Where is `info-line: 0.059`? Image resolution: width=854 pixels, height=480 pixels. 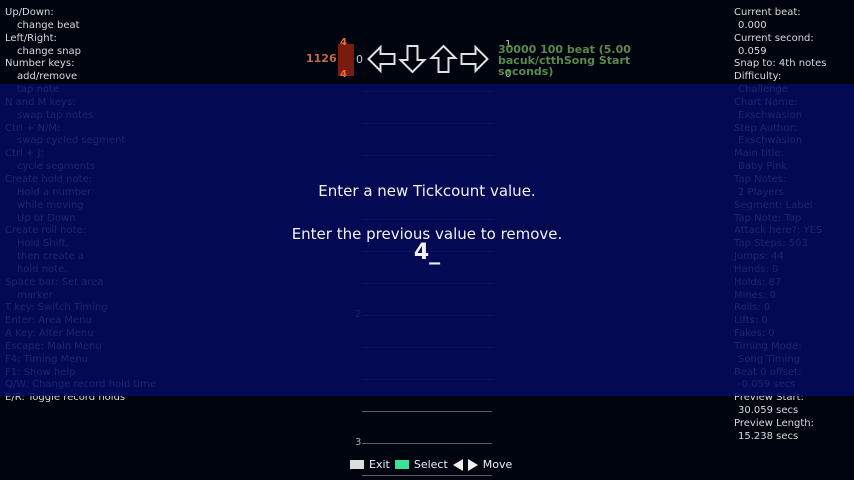 info-line: 0.059 is located at coordinates (752, 51).